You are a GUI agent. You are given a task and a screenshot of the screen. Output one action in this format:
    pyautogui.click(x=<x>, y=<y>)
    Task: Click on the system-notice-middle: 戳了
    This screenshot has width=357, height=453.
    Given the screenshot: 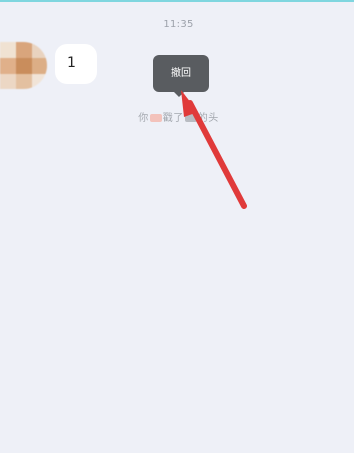 What is the action you would take?
    pyautogui.click(x=173, y=118)
    